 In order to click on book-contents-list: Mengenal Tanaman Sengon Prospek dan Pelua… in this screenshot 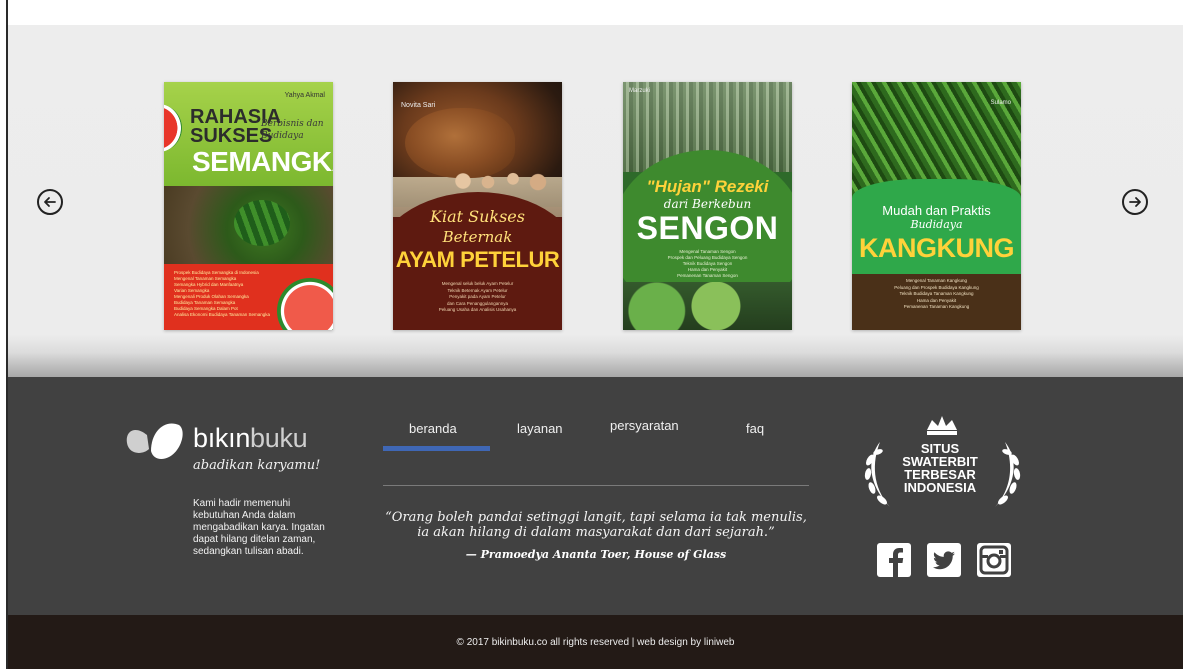, I will do `click(707, 263)`.